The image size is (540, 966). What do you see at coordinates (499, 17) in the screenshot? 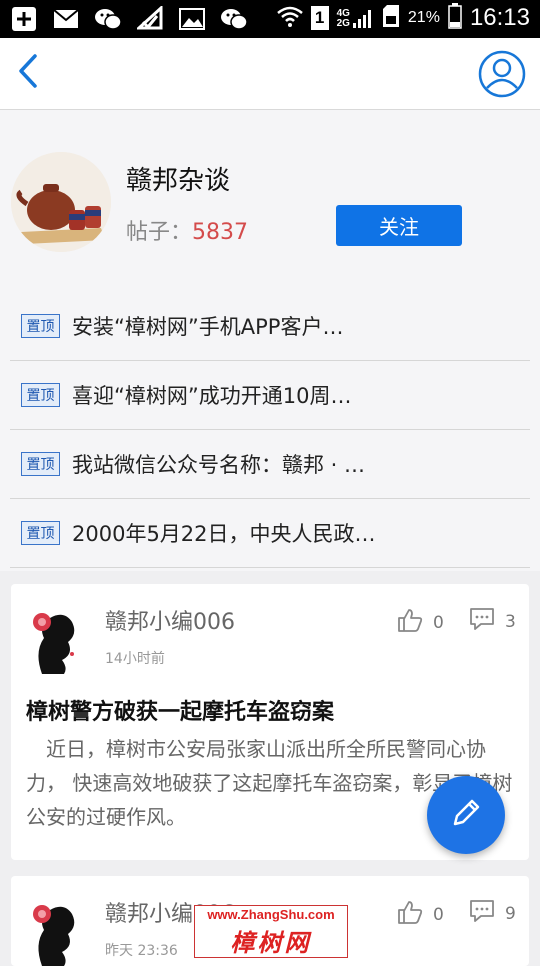
I see `clock: 16:13` at bounding box center [499, 17].